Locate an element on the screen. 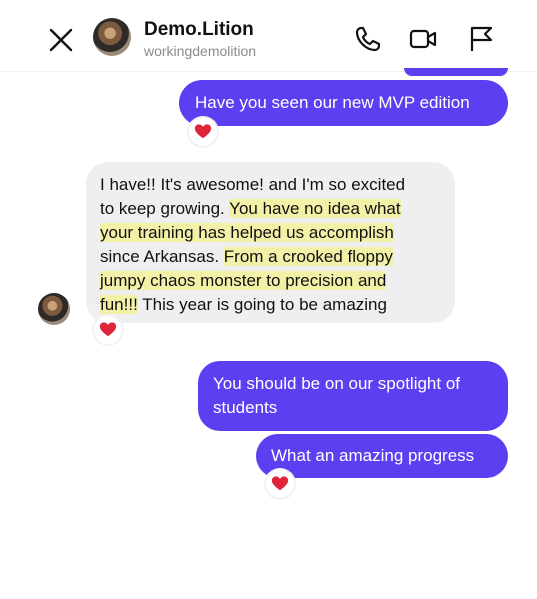  message-line: to keep growing. You have no idea what is located at coordinates (250, 208).